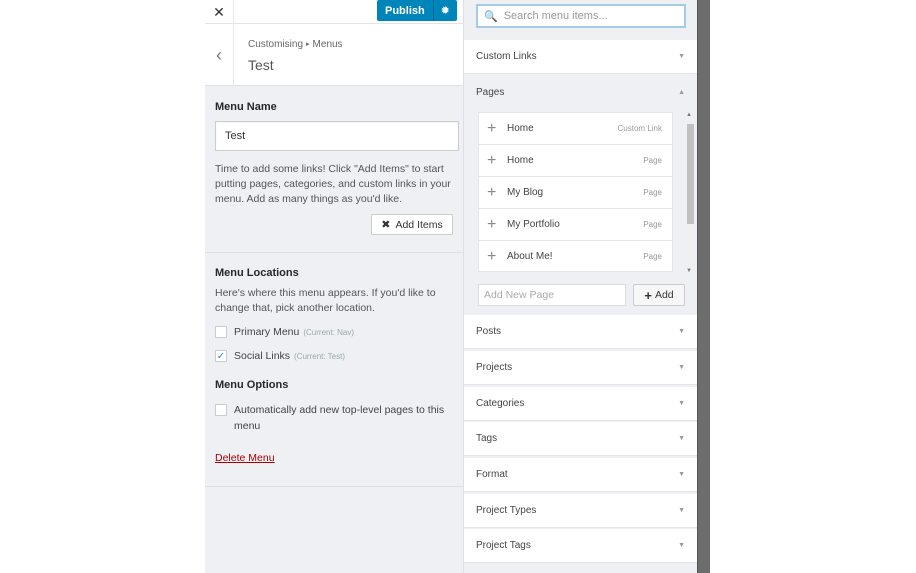  I want to click on publish-settings-button: ✹, so click(444, 10).